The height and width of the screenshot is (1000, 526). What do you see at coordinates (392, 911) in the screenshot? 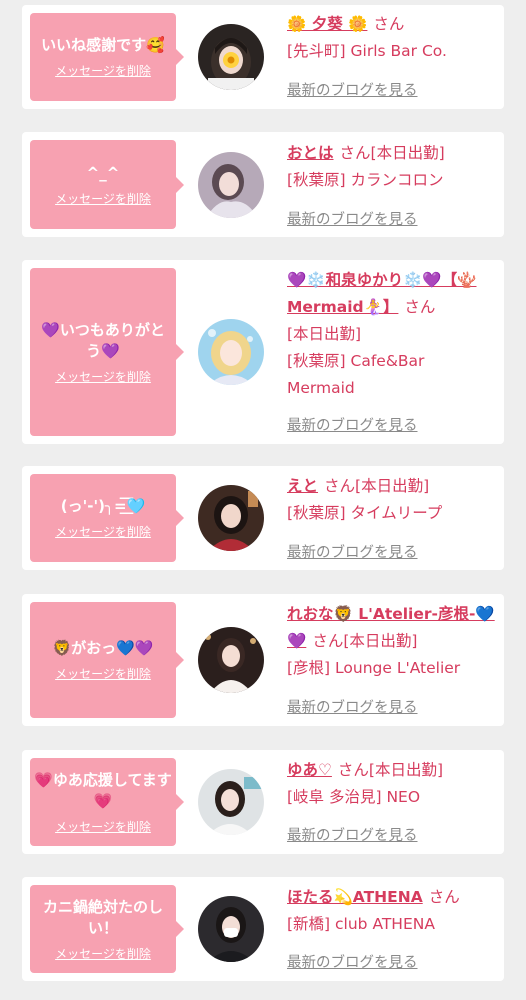
I see `cast-info: ほたる💫ATHENA さん [新橋] club ATHENA` at bounding box center [392, 911].